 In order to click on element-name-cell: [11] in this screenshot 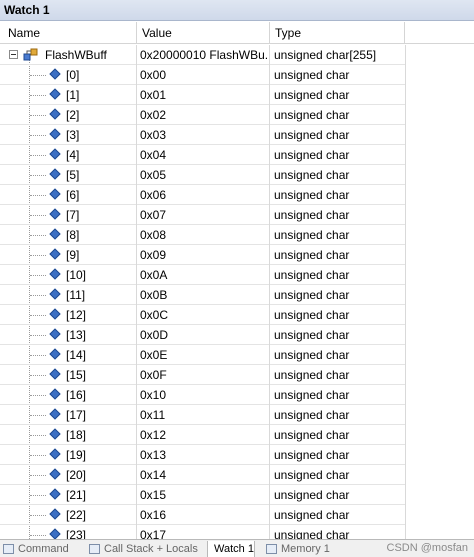, I will do `click(68, 295)`.